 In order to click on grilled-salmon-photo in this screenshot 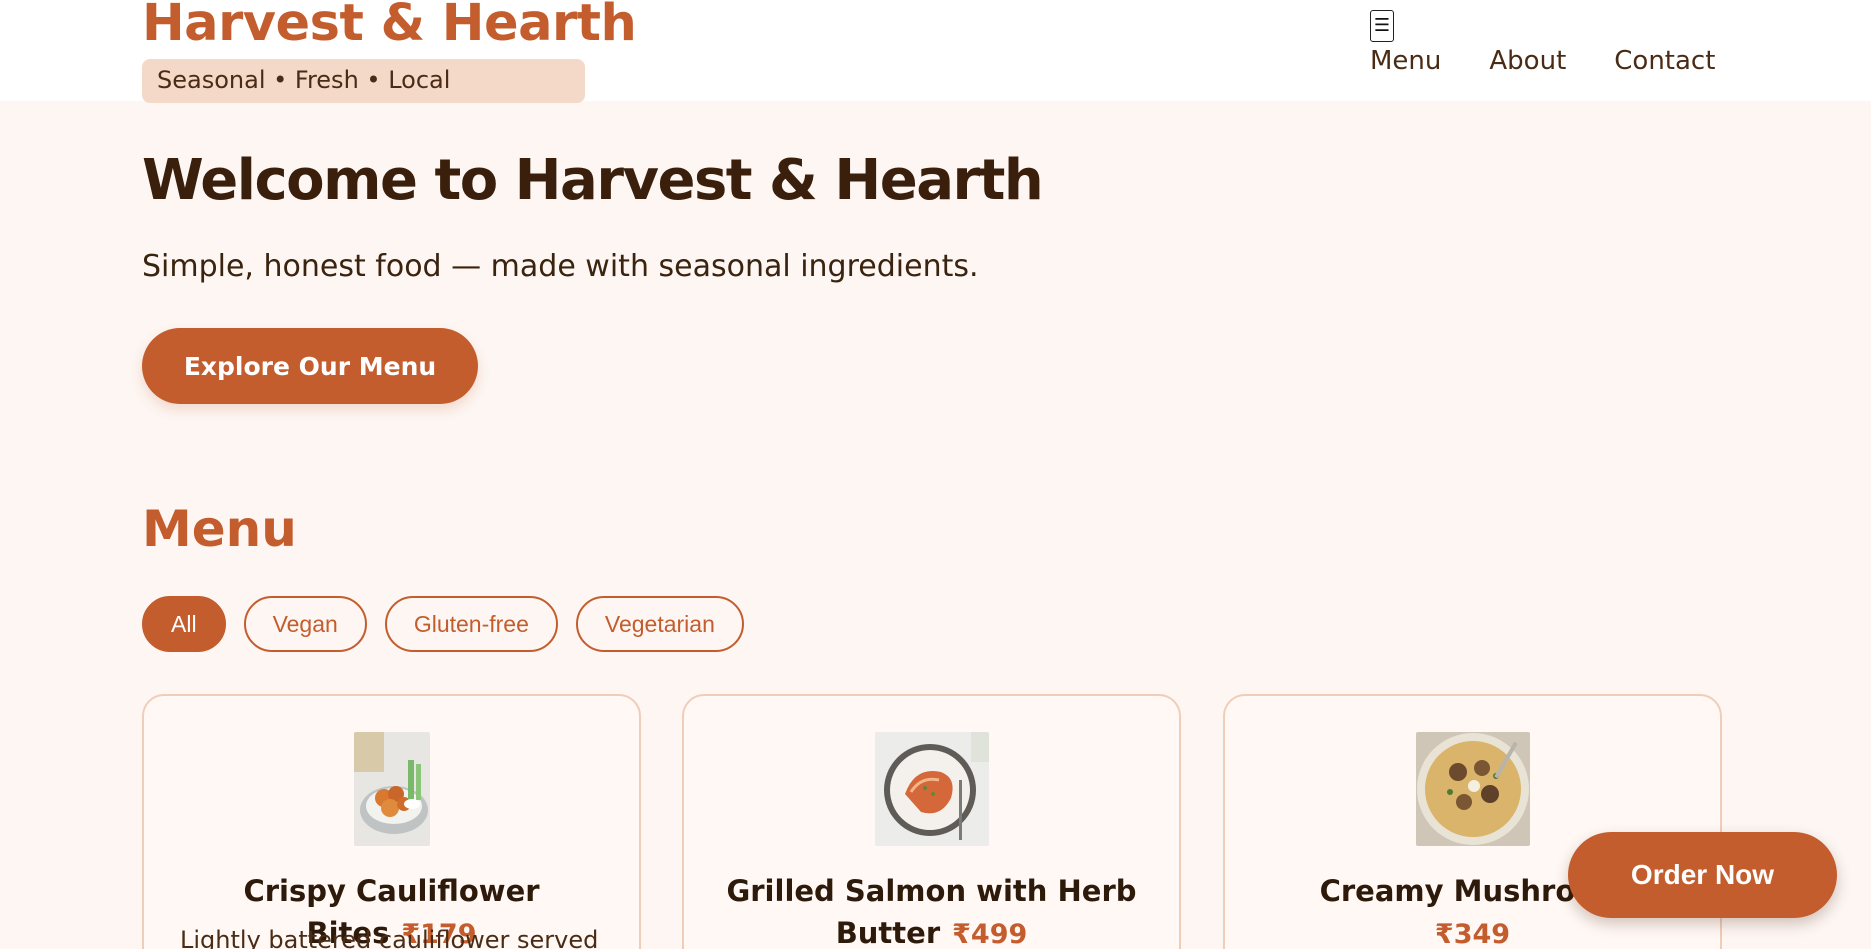, I will do `click(931, 789)`.